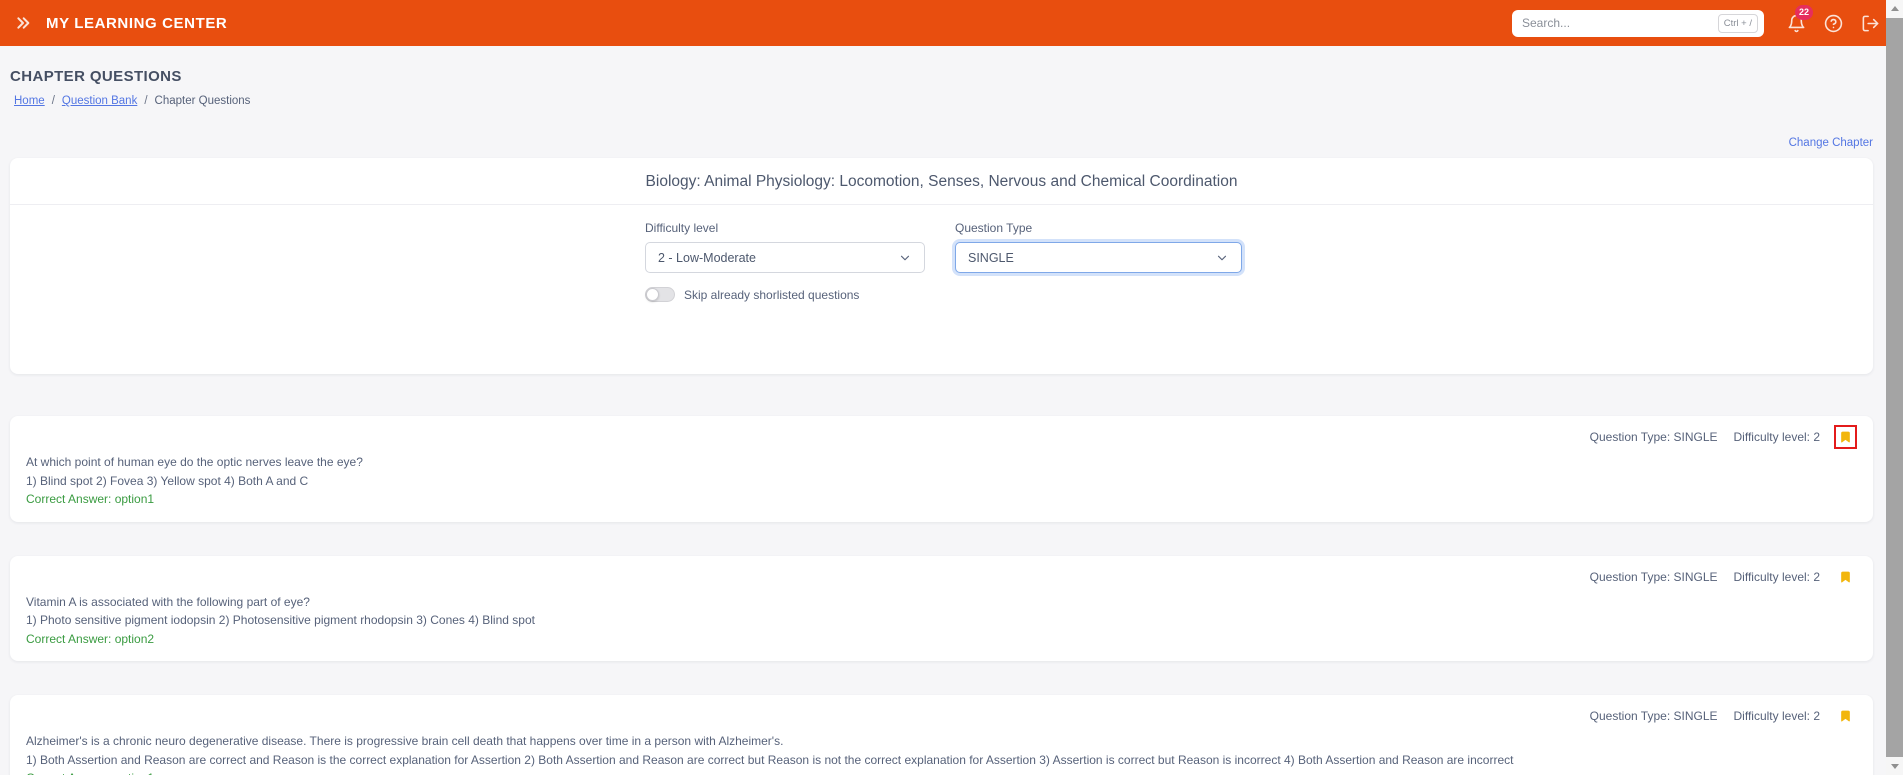 The height and width of the screenshot is (775, 1903). Describe the element at coordinates (23, 23) in the screenshot. I see `sidebar-expand-icon` at that location.